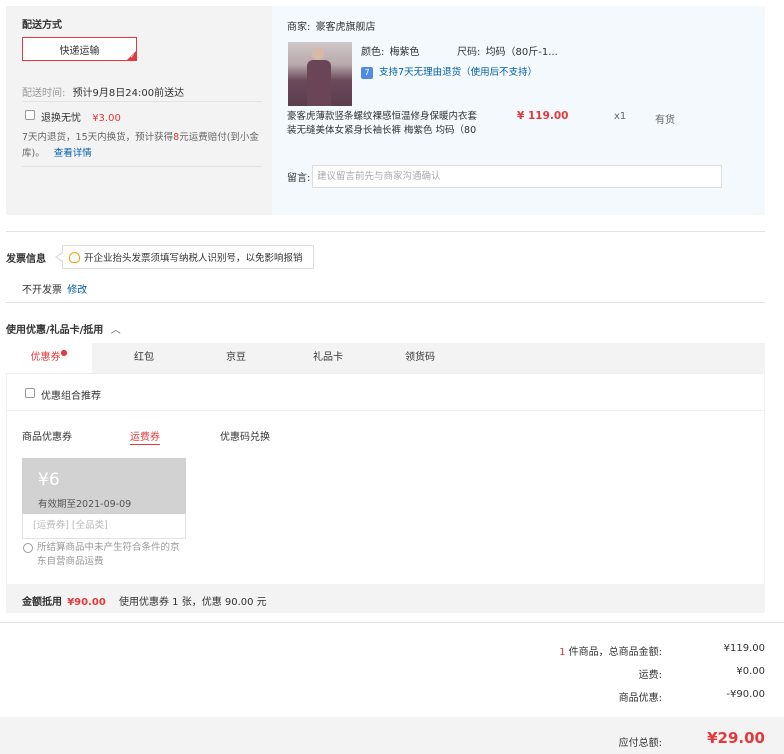 The width and height of the screenshot is (784, 754). What do you see at coordinates (620, 116) in the screenshot?
I see `product-quantity: x1` at bounding box center [620, 116].